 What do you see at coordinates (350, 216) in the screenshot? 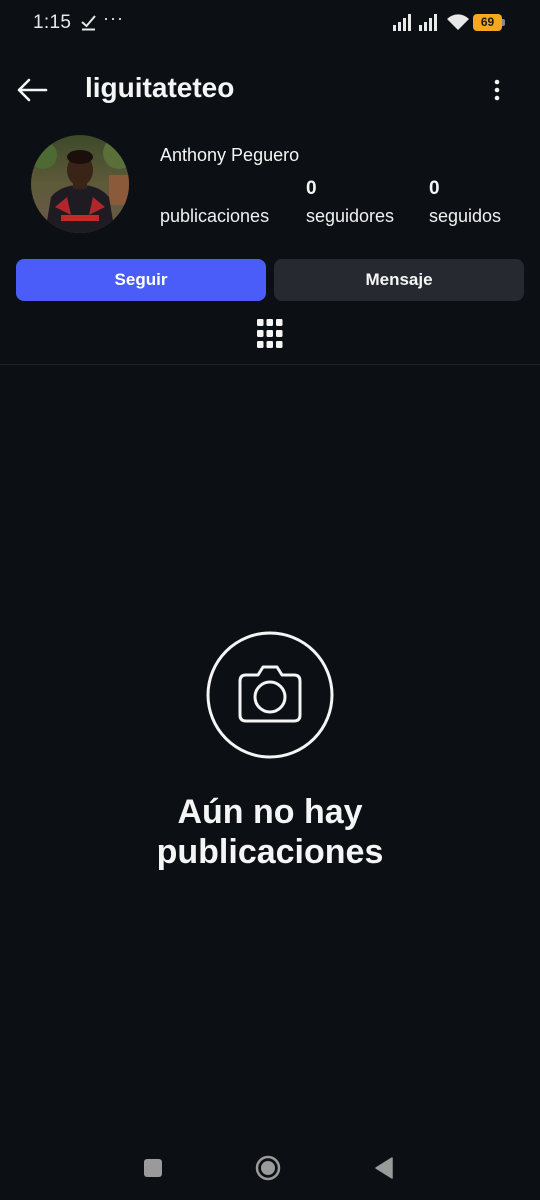
I see `stat-followers-label: seguidores` at bounding box center [350, 216].